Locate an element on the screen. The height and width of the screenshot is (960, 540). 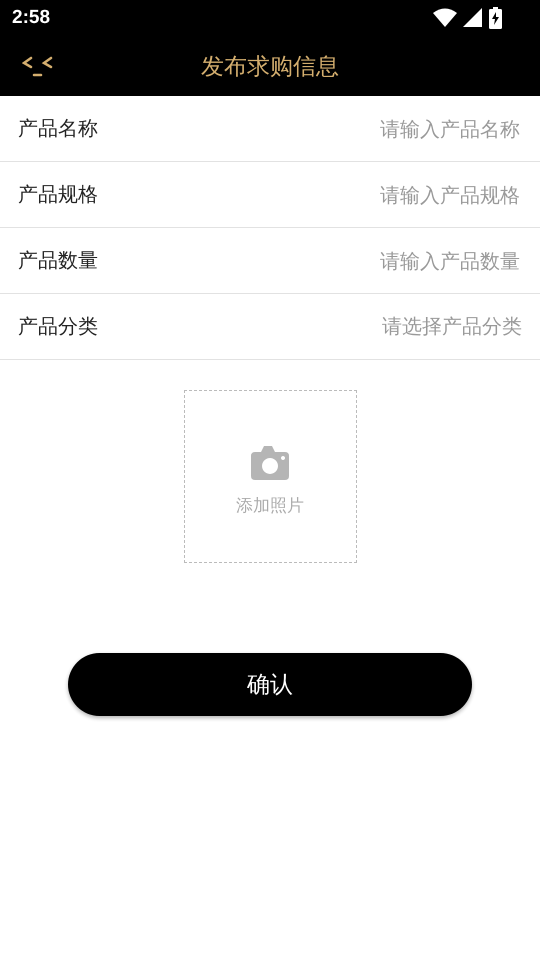
signal-icon is located at coordinates (473, 18).